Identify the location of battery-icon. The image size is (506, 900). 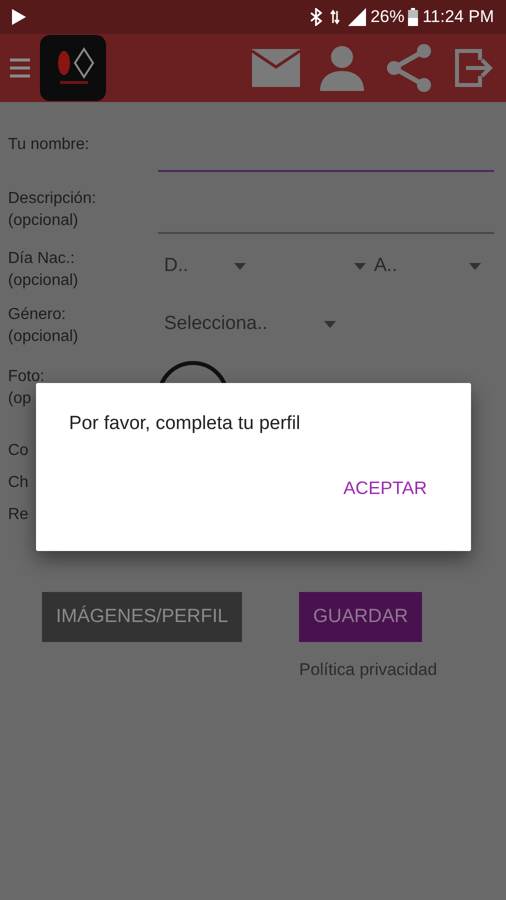
(413, 17).